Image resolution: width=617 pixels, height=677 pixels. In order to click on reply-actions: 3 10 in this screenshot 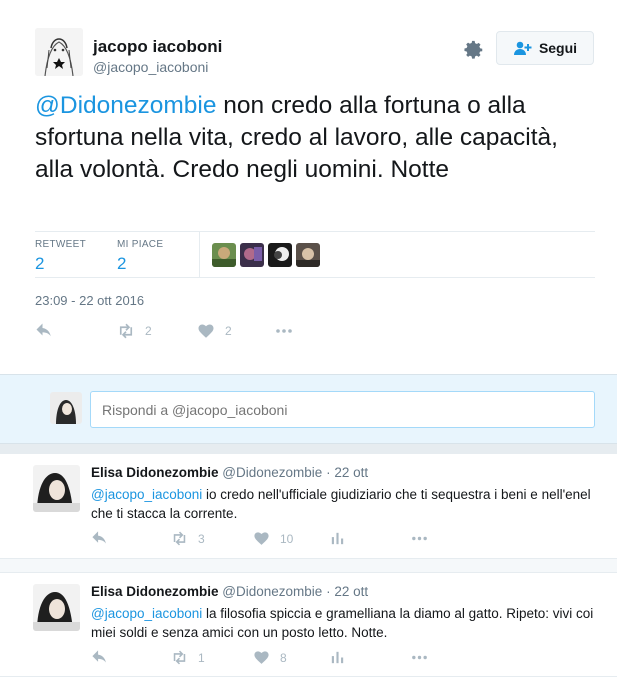, I will do `click(291, 540)`.